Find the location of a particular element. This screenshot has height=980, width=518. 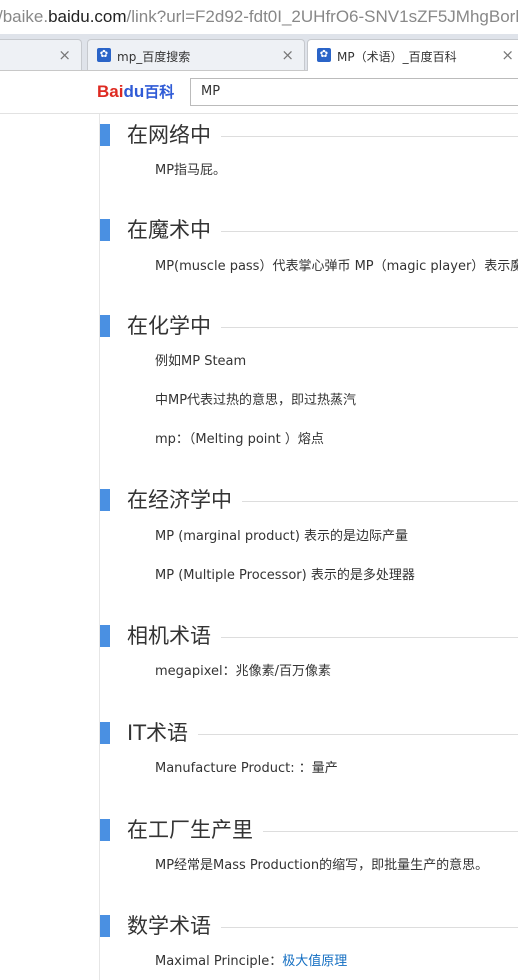

url-host: baidu.com is located at coordinates (87, 16).